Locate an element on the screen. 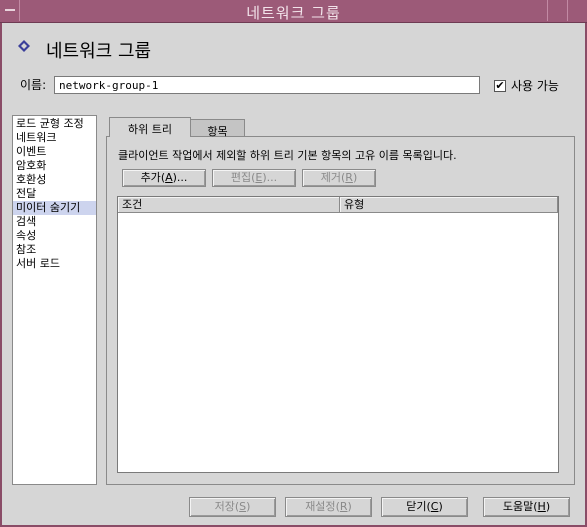 The image size is (587, 527). column-header-condition: 조건 is located at coordinates (229, 205).